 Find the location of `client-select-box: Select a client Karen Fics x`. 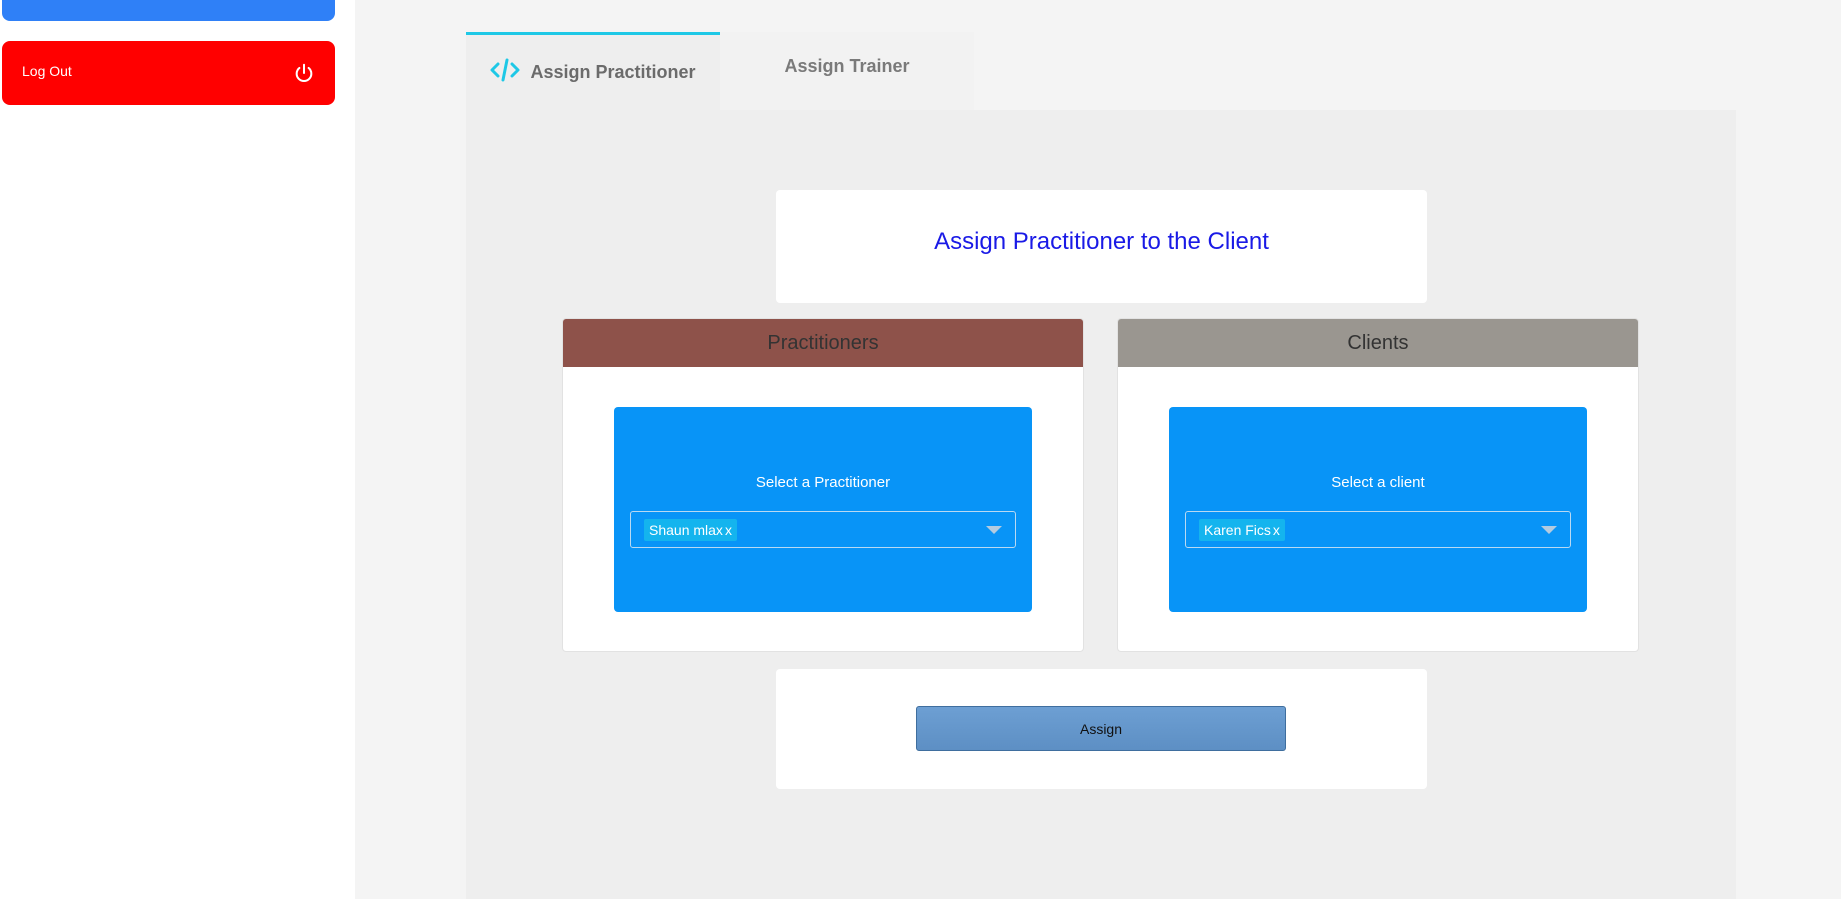

client-select-box: Select a client Karen Fics x is located at coordinates (1378, 509).